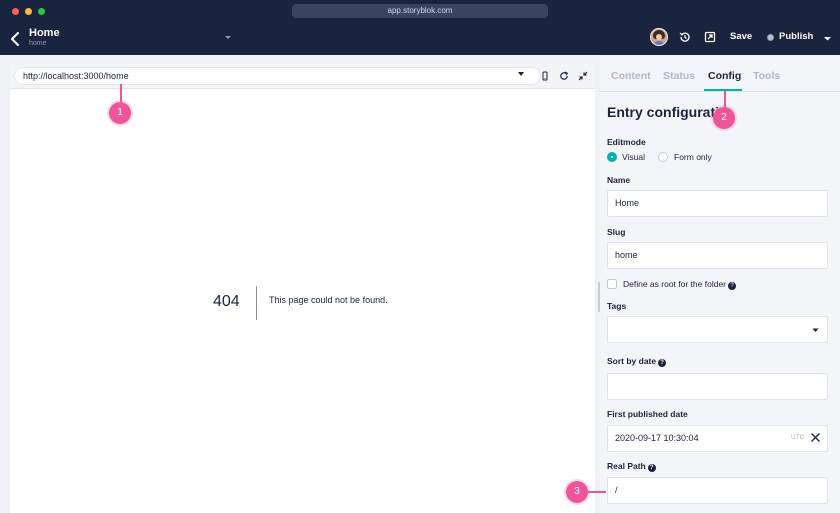  Describe the element at coordinates (679, 76) in the screenshot. I see `tab-status: Status` at that location.